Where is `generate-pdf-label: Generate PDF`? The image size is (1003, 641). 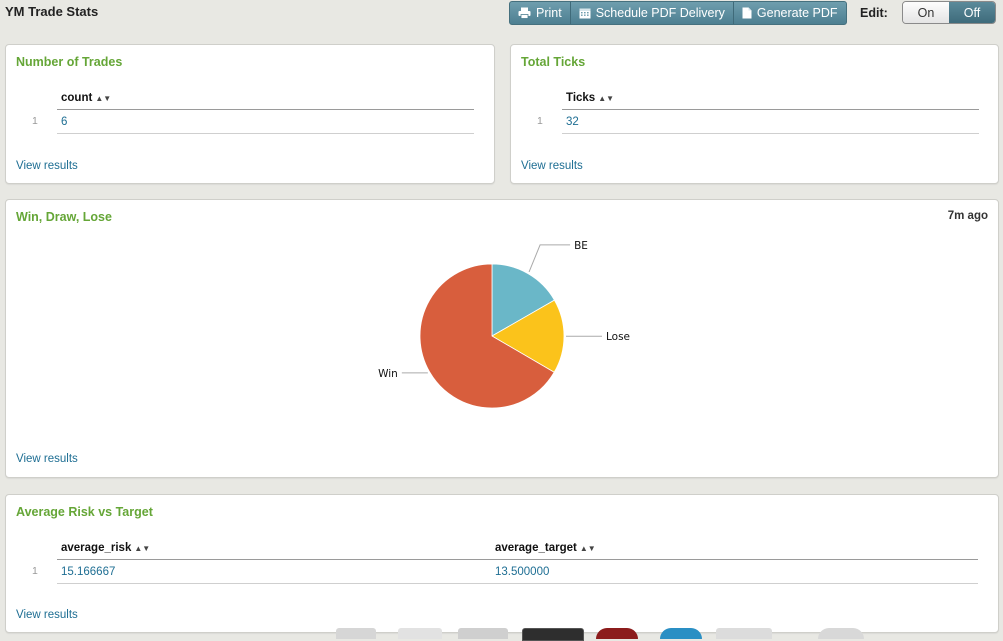 generate-pdf-label: Generate PDF is located at coordinates (797, 13).